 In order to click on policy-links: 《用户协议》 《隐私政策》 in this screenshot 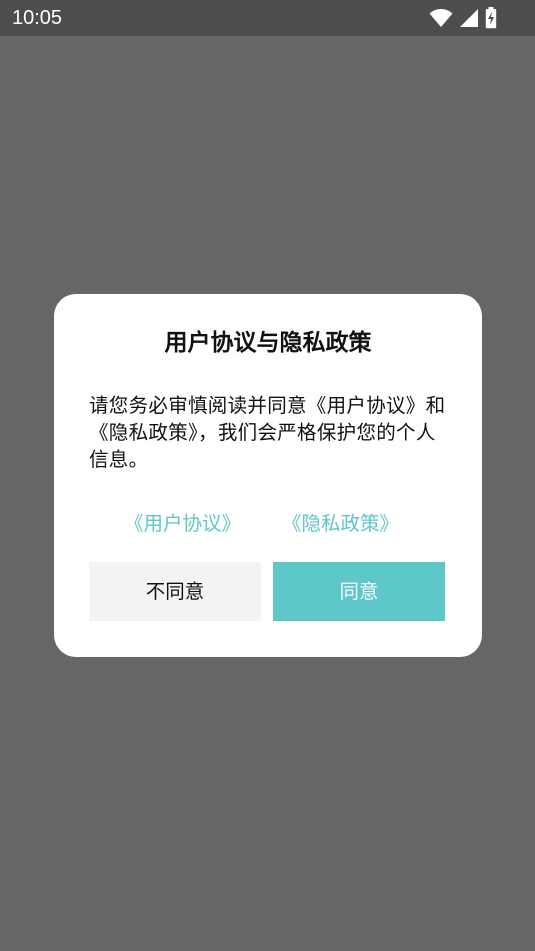, I will do `click(268, 524)`.